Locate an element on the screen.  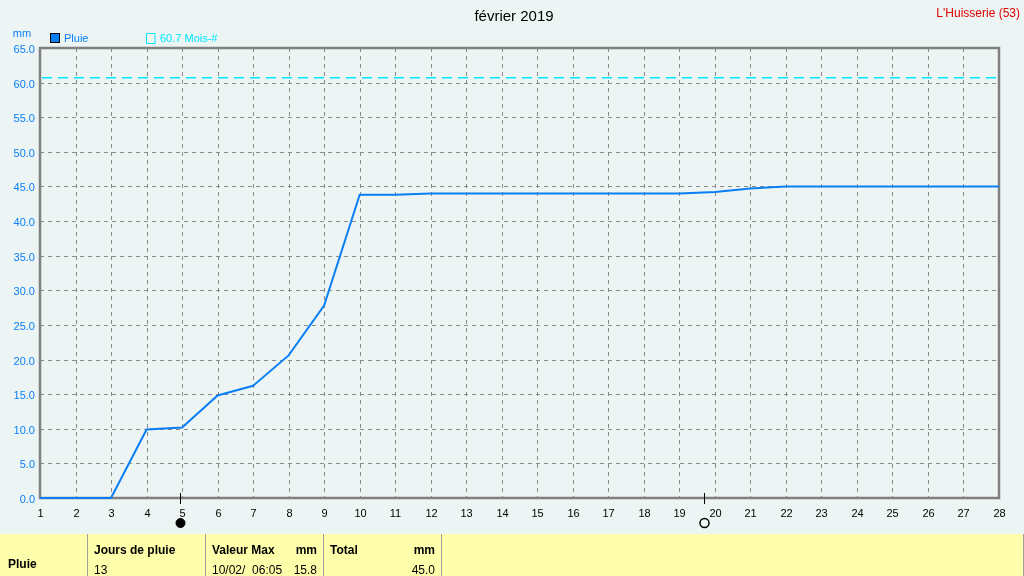
y-axis-label: 60.0 is located at coordinates (24, 83).